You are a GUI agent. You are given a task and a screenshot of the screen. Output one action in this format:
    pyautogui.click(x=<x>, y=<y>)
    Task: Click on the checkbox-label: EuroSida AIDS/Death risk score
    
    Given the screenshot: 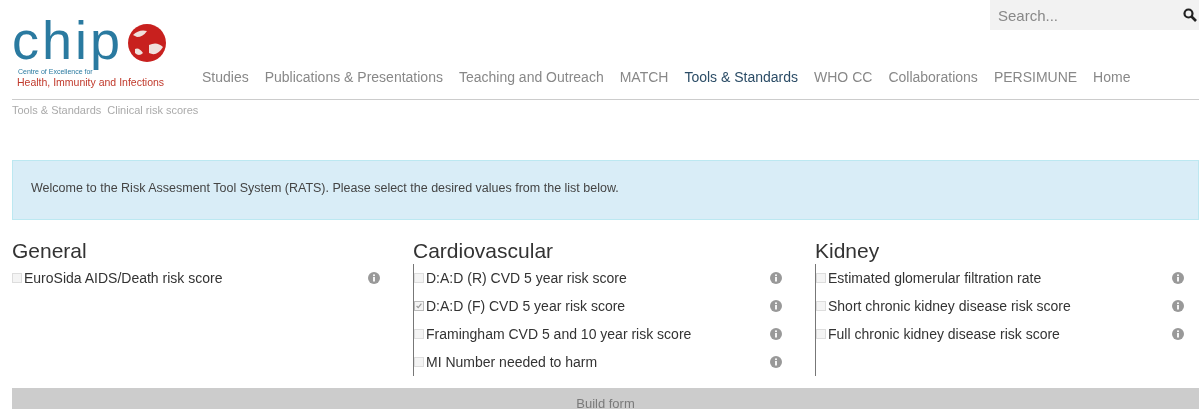 What is the action you would take?
    pyautogui.click(x=196, y=278)
    